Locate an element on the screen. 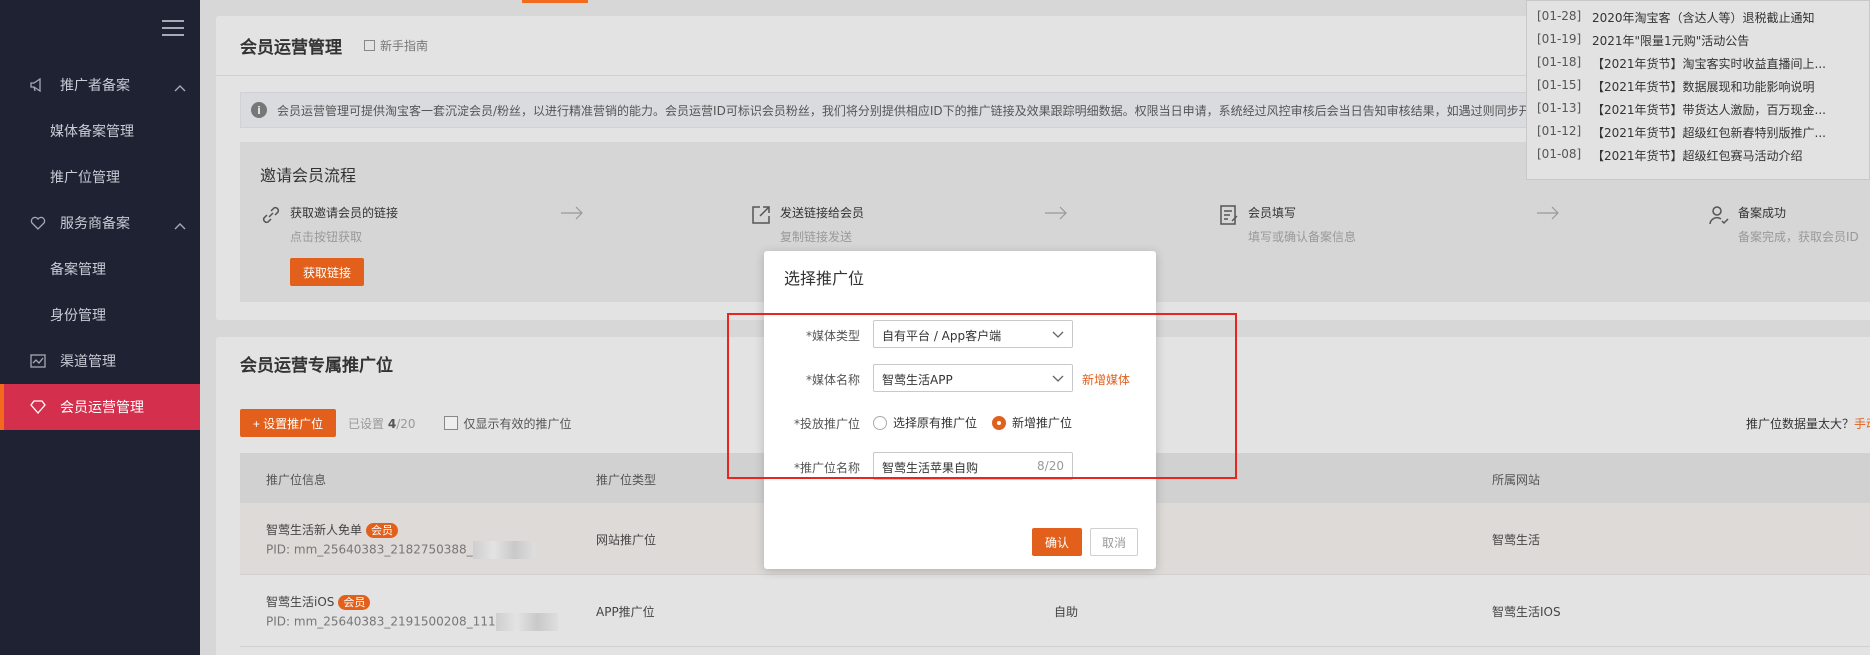  modal-title: 选择推广位 is located at coordinates (824, 278).